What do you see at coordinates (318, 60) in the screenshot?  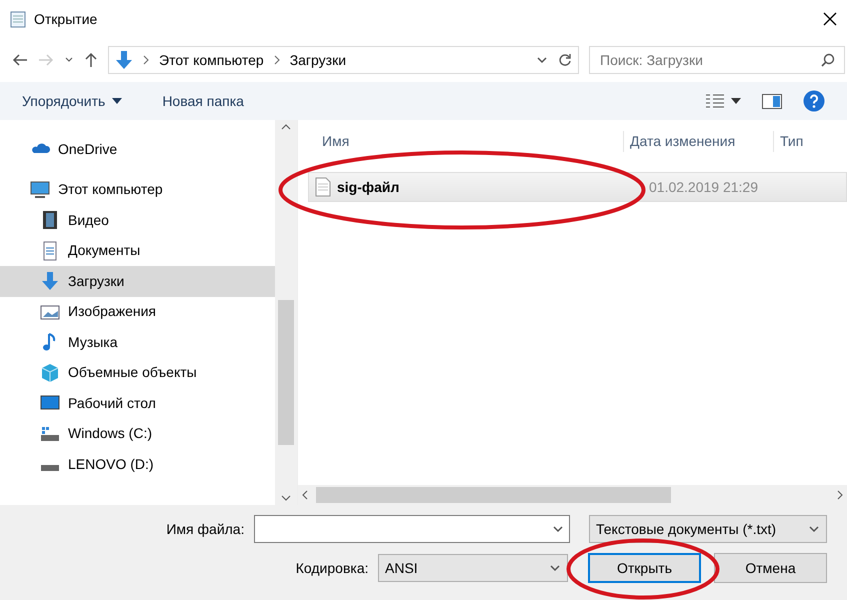 I see `breadcrumb-item: Загрузки` at bounding box center [318, 60].